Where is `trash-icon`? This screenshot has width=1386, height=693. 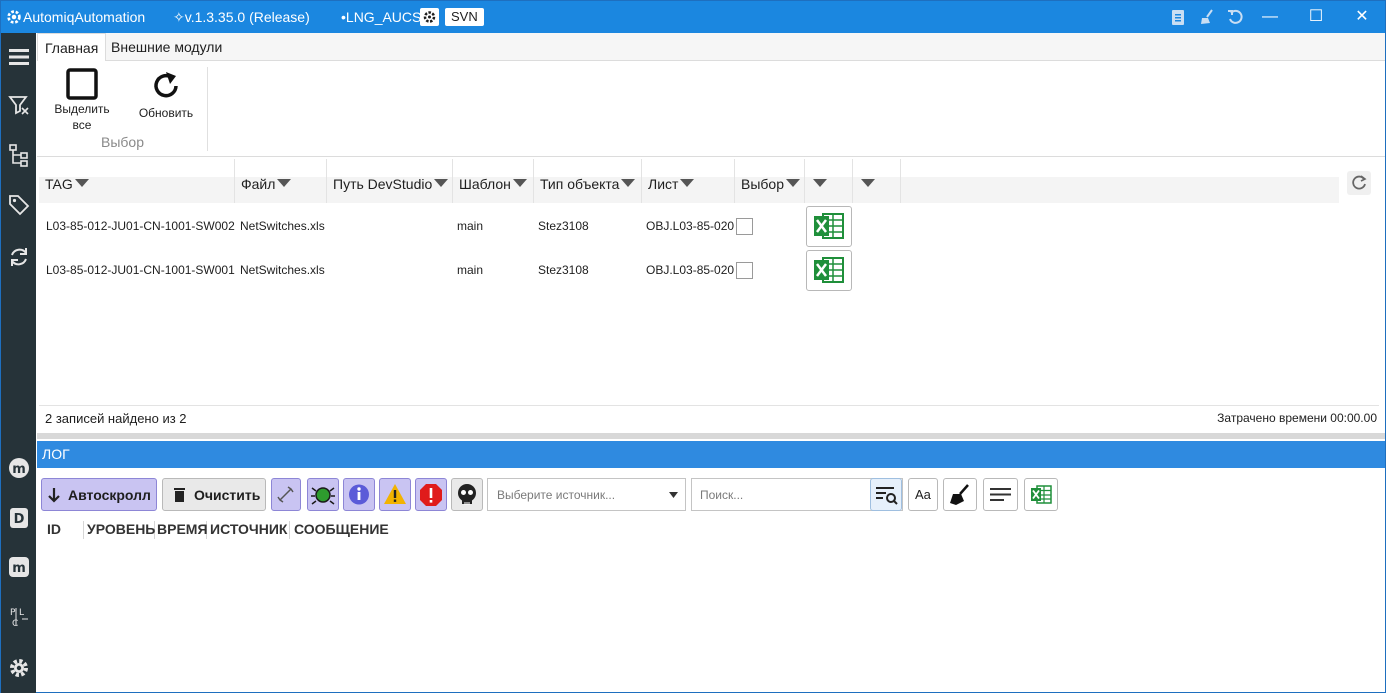 trash-icon is located at coordinates (179, 495).